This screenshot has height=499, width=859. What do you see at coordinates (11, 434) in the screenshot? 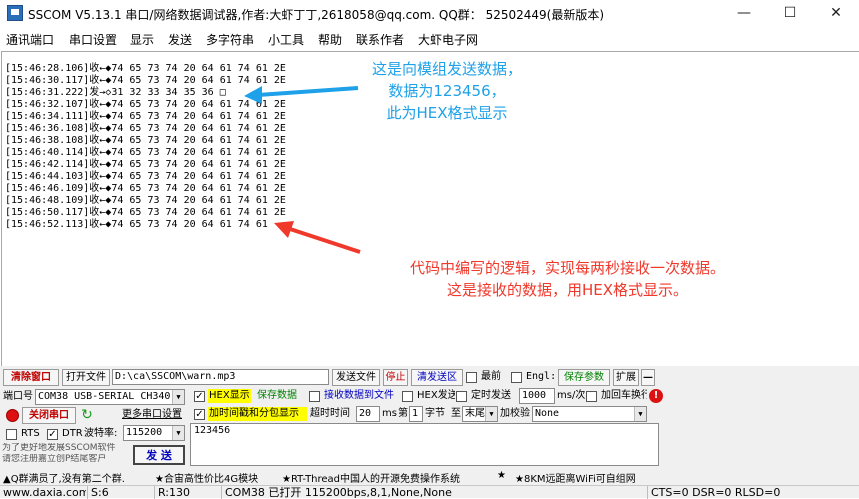
I see `rts-checkbox` at bounding box center [11, 434].